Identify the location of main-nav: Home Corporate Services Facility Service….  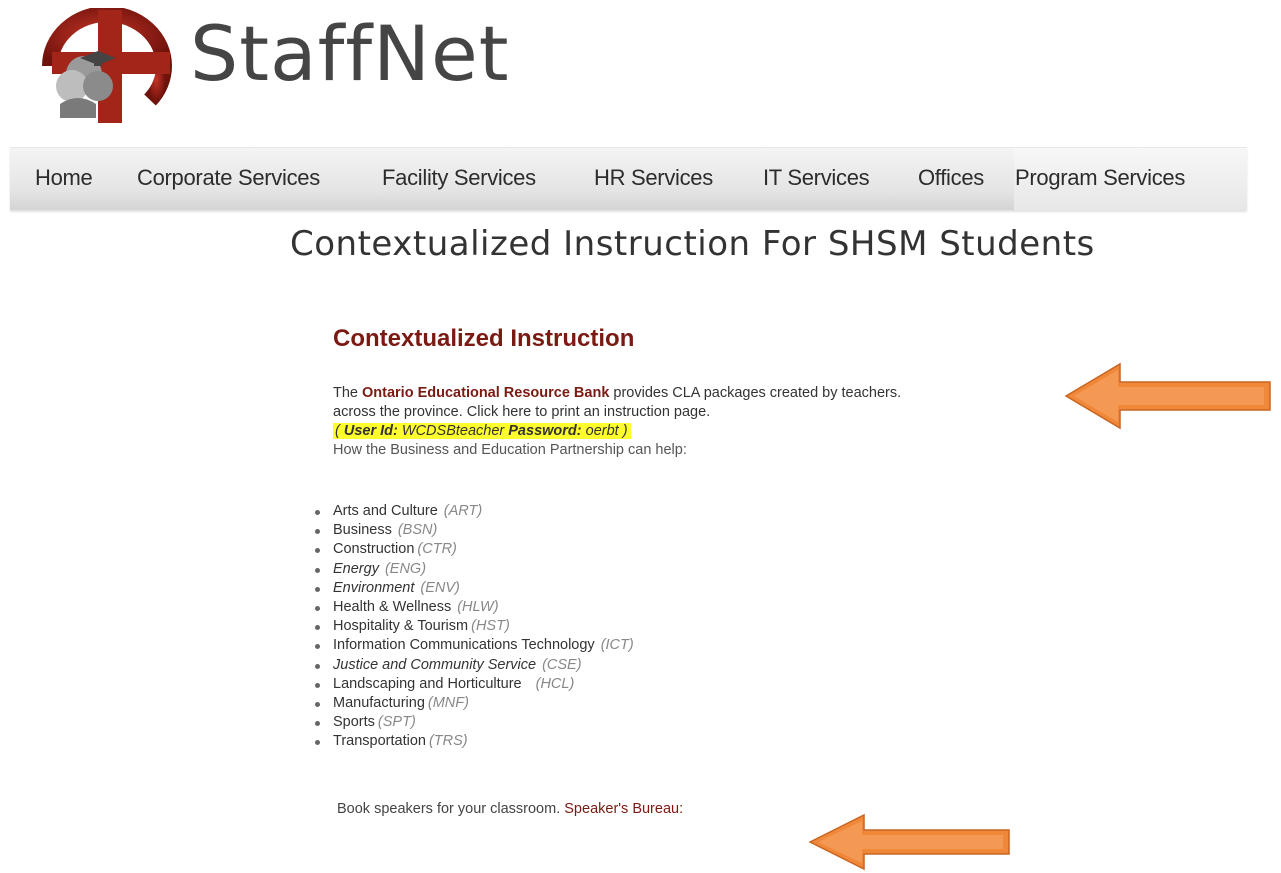
(628, 178).